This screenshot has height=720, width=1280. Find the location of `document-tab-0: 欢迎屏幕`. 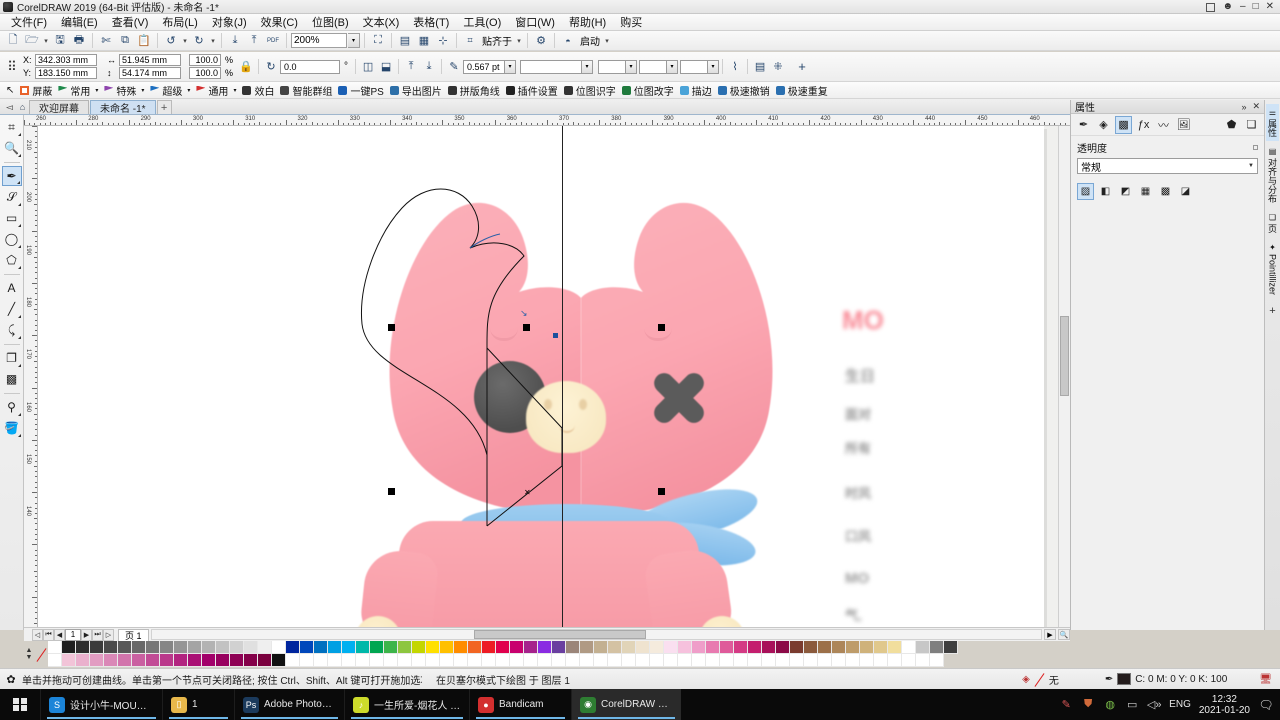

document-tab-0: 欢迎屏幕 is located at coordinates (59, 107).